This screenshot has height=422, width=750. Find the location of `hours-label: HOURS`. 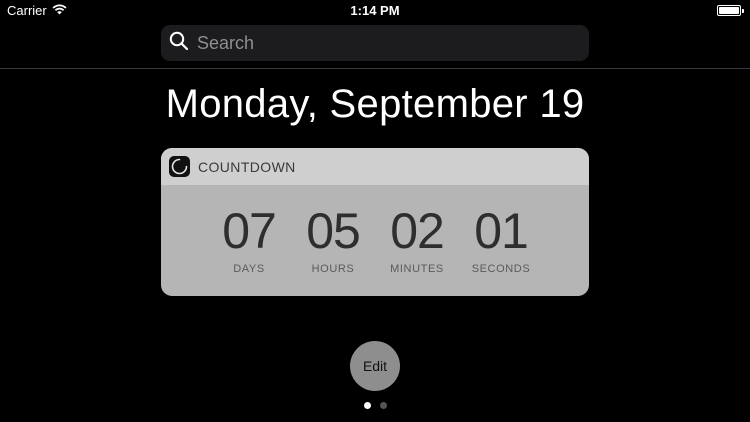

hours-label: HOURS is located at coordinates (333, 269).